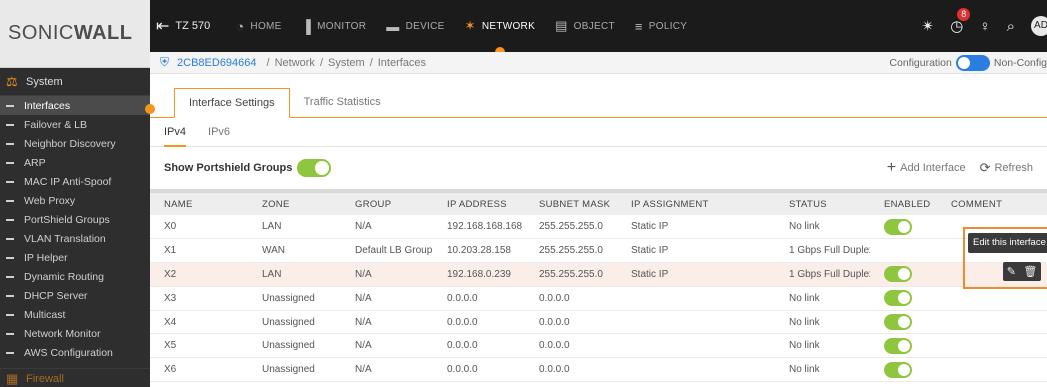  Describe the element at coordinates (1011, 26) in the screenshot. I see `search-icon: ⌕` at that location.